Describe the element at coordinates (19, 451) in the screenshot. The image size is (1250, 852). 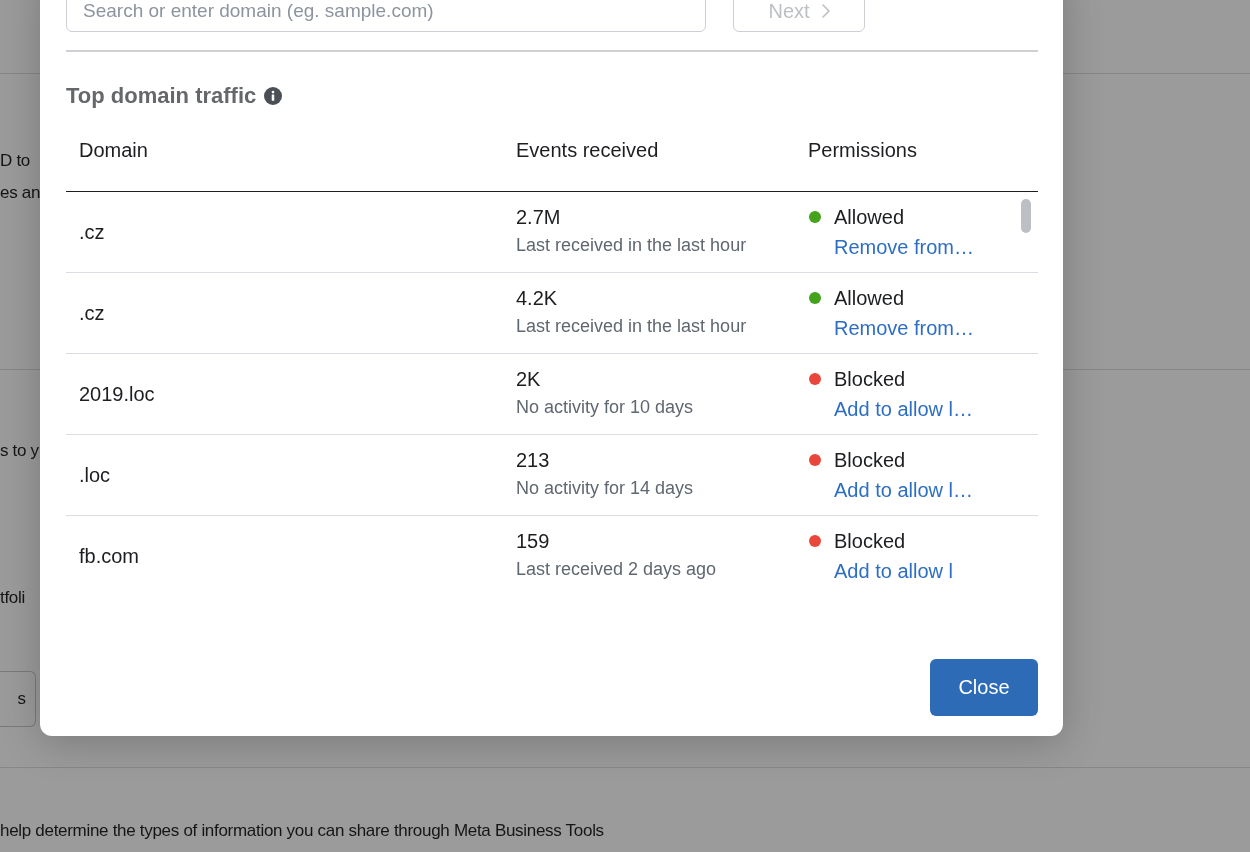
I see `page-text: s to y` at that location.